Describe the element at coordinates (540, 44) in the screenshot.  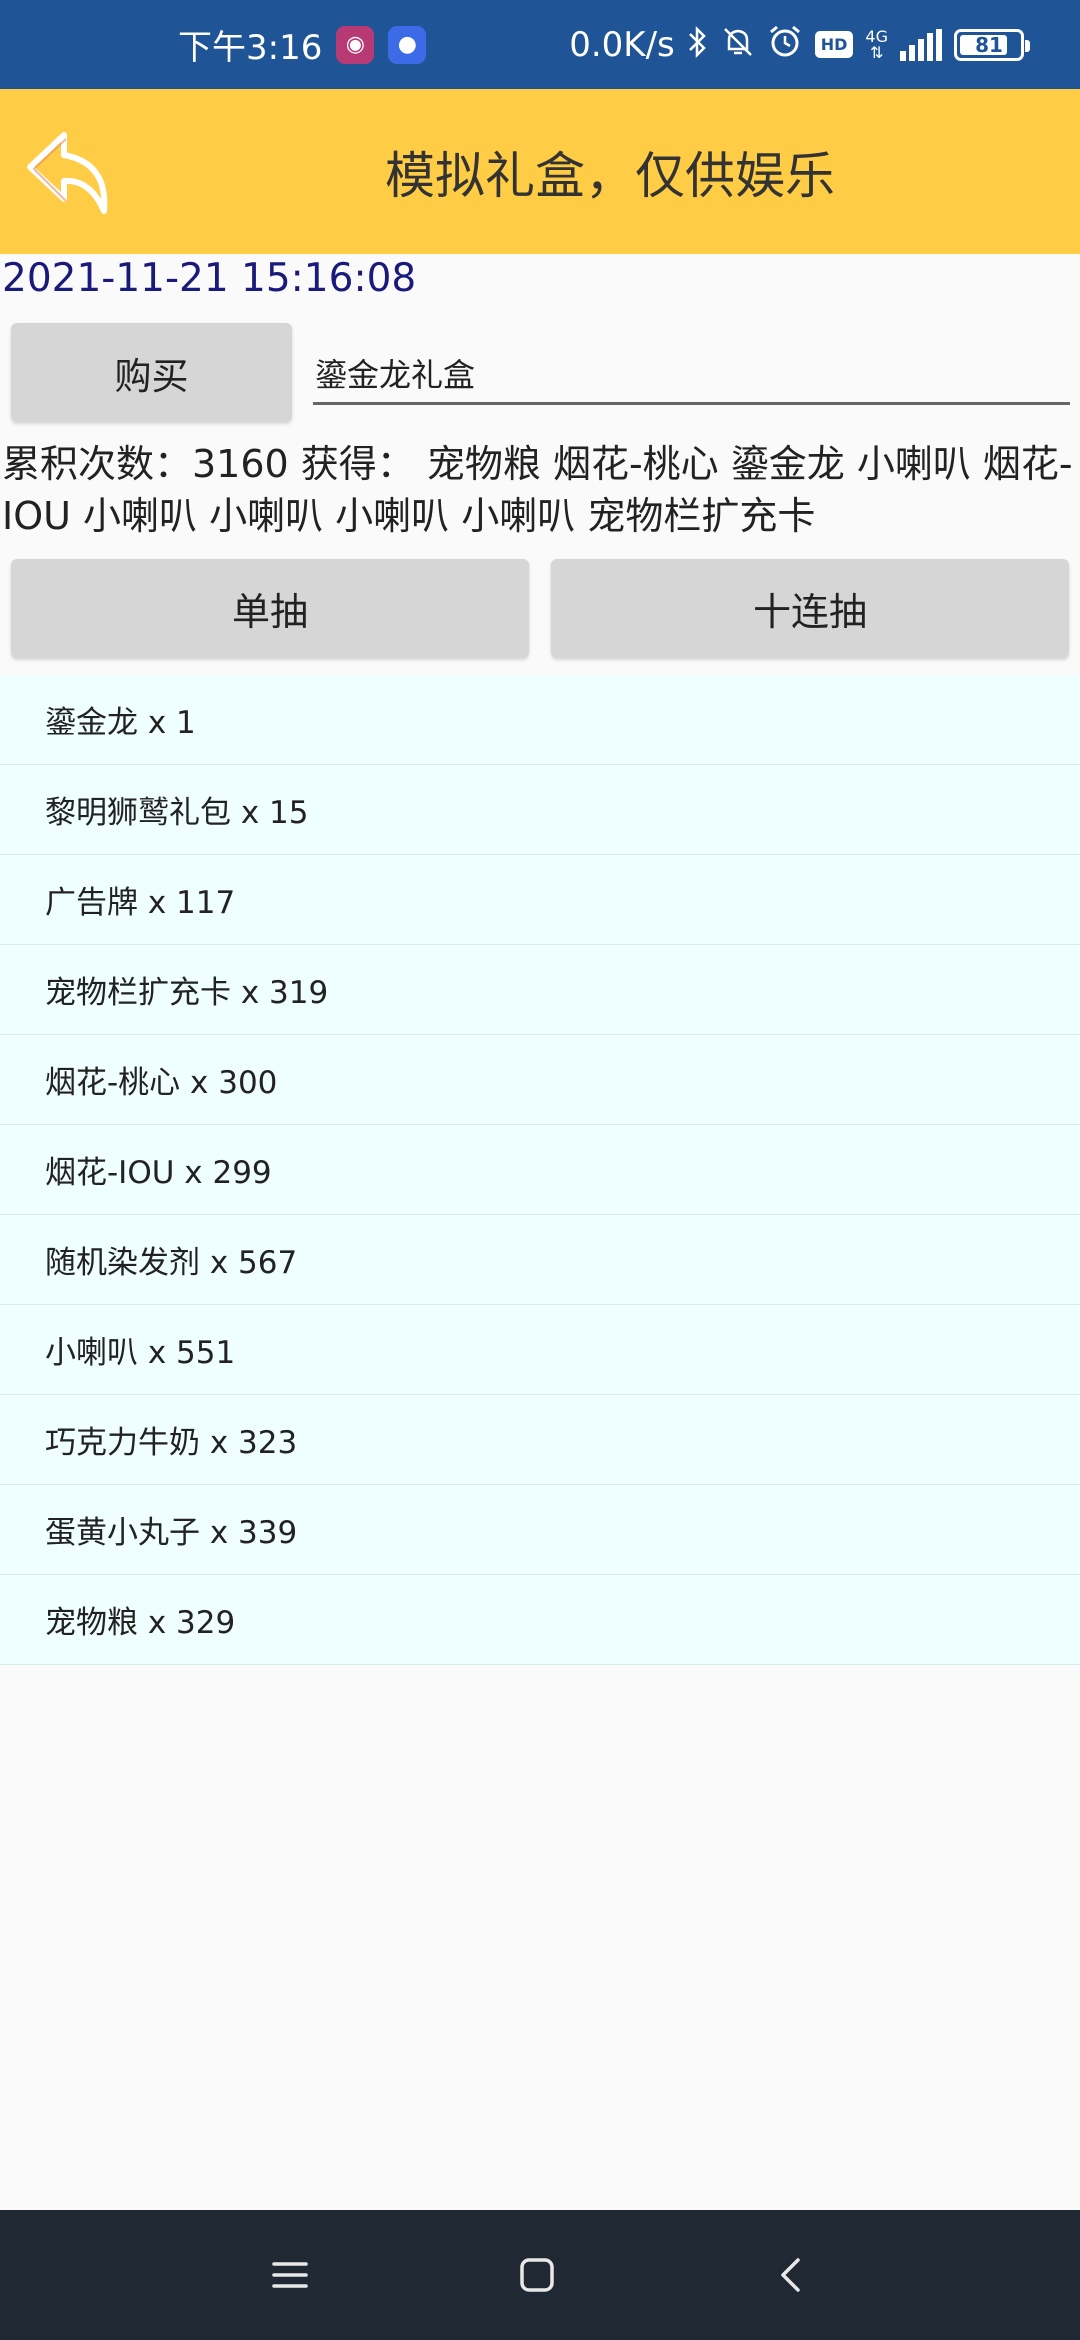
I see `status-bar: 下午3:16 ◉ ● 0.0K/s HD 4G ⇅ 81` at that location.